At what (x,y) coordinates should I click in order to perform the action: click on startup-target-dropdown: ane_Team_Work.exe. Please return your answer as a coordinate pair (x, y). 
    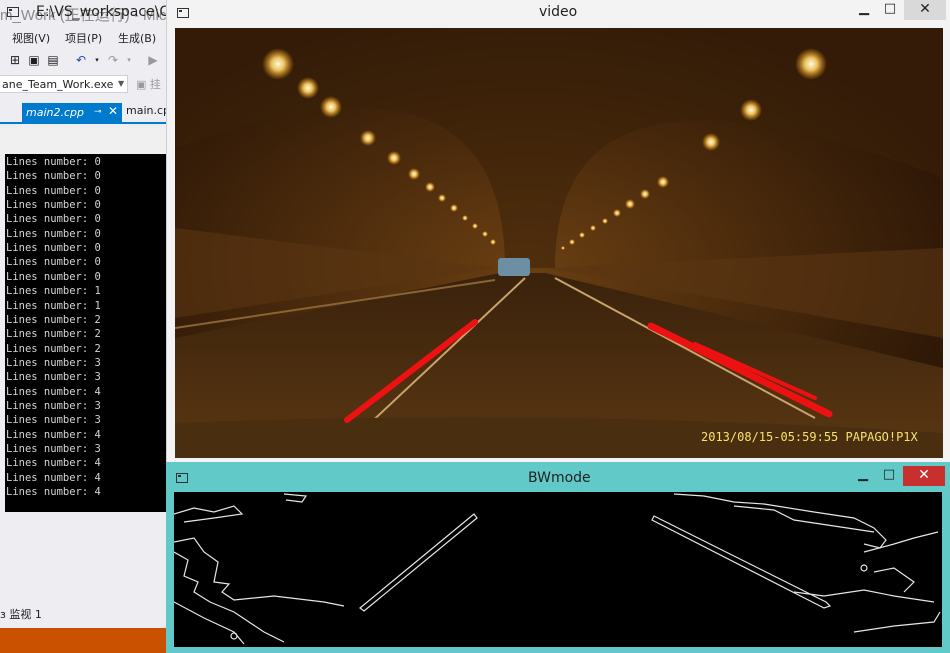
    Looking at the image, I should click on (64, 84).